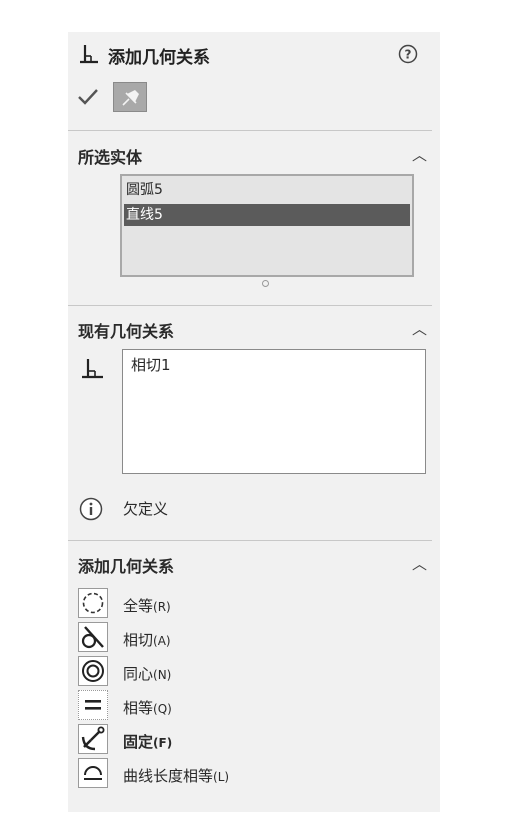  Describe the element at coordinates (228, 604) in the screenshot. I see `relation-coradial-button: 全等(R)` at that location.